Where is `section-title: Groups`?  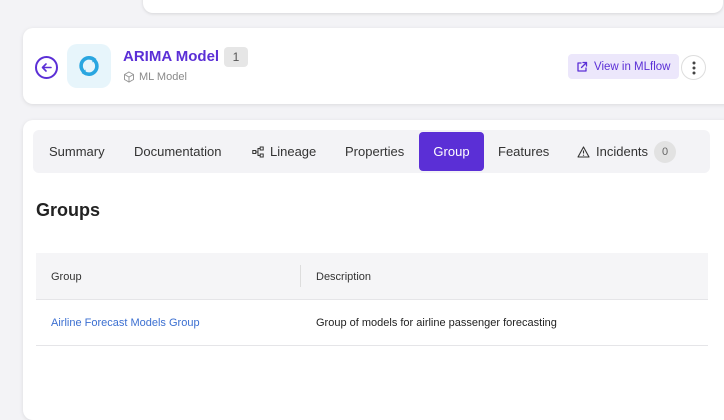 section-title: Groups is located at coordinates (68, 210).